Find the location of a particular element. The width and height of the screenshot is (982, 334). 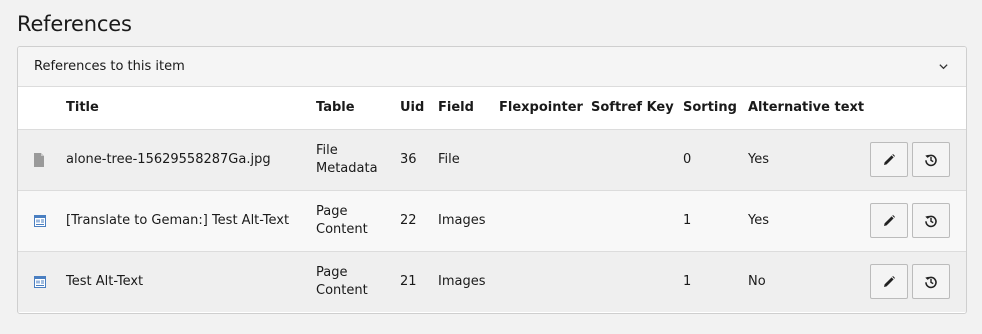

header-title: Title is located at coordinates (183, 108).